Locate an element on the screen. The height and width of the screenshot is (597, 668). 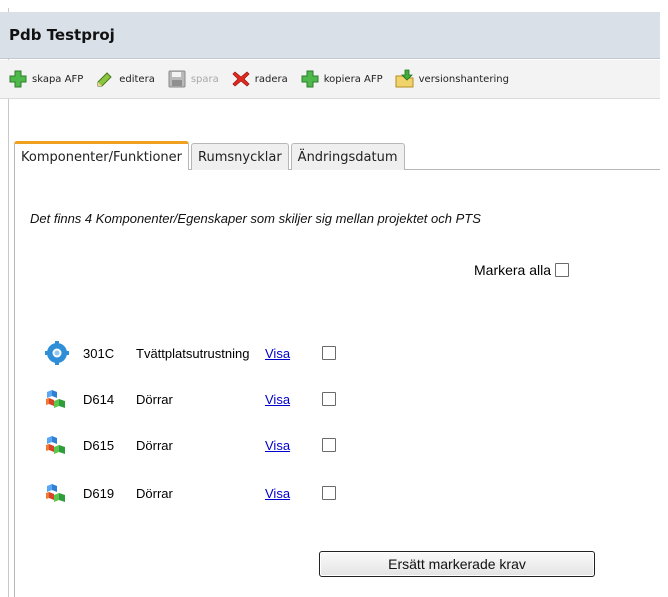
copy-afp-label: kopiera AFP is located at coordinates (353, 79).